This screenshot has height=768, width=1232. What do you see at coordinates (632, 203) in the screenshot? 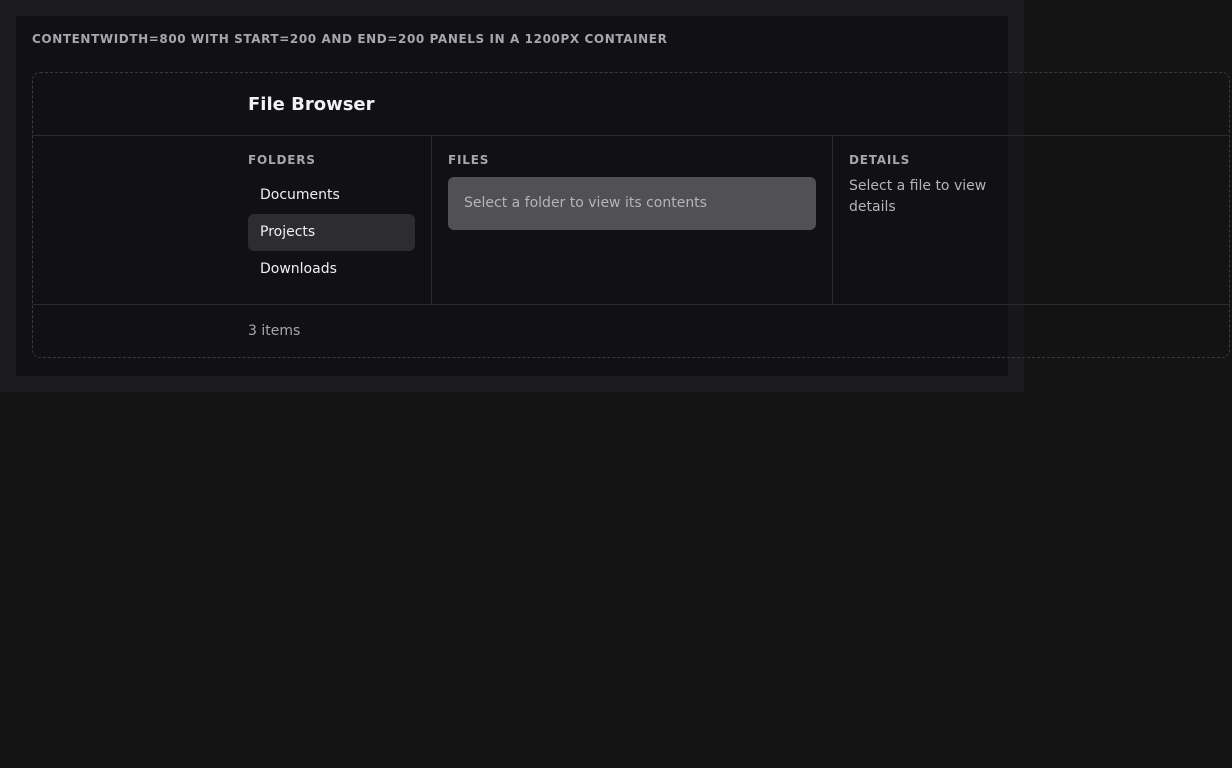
I see `files-empty-placeholder: Select a folder to view its contents` at bounding box center [632, 203].